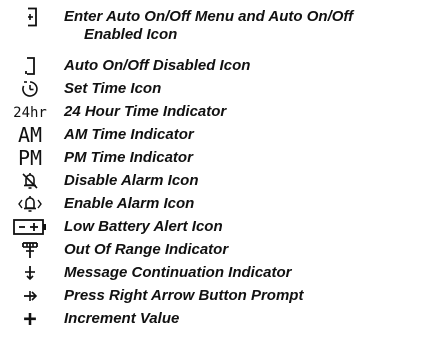 The image size is (425, 351). What do you see at coordinates (113, 88) in the screenshot?
I see `legend-label: Set Time Icon` at bounding box center [113, 88].